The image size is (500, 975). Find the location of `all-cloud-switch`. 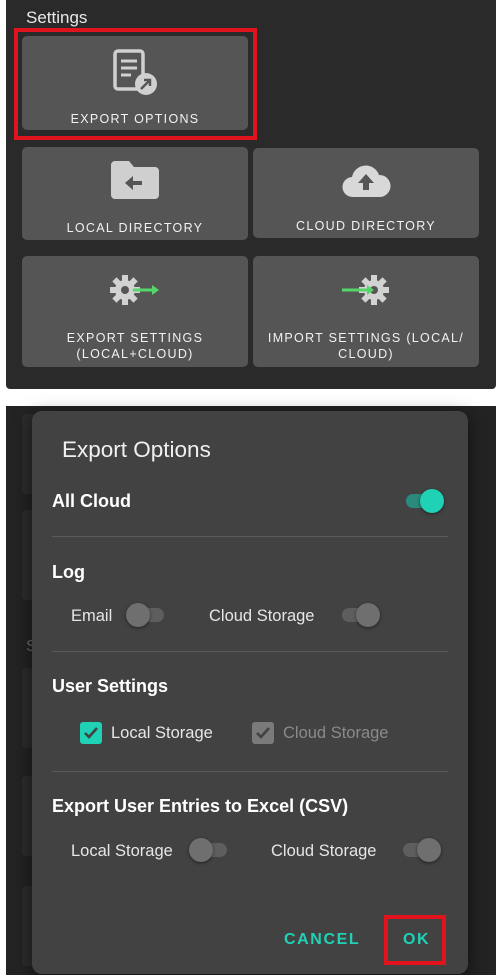

all-cloud-switch is located at coordinates (425, 501).